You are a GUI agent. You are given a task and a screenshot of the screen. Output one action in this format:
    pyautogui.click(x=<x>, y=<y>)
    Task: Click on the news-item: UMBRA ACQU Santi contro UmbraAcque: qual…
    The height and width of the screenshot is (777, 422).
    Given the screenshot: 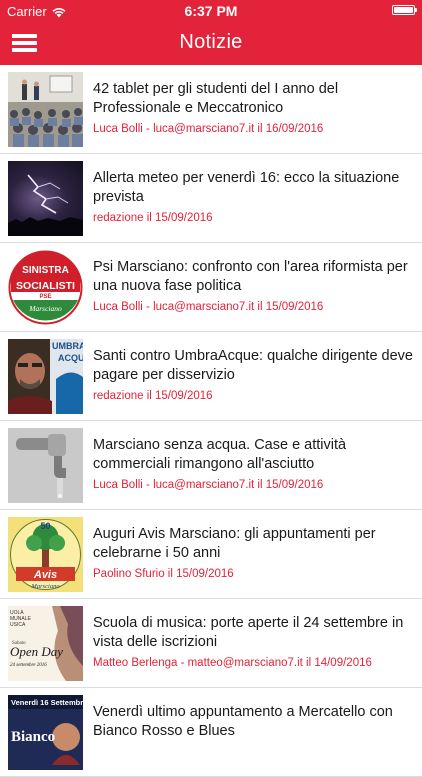 What is the action you would take?
    pyautogui.click(x=211, y=376)
    